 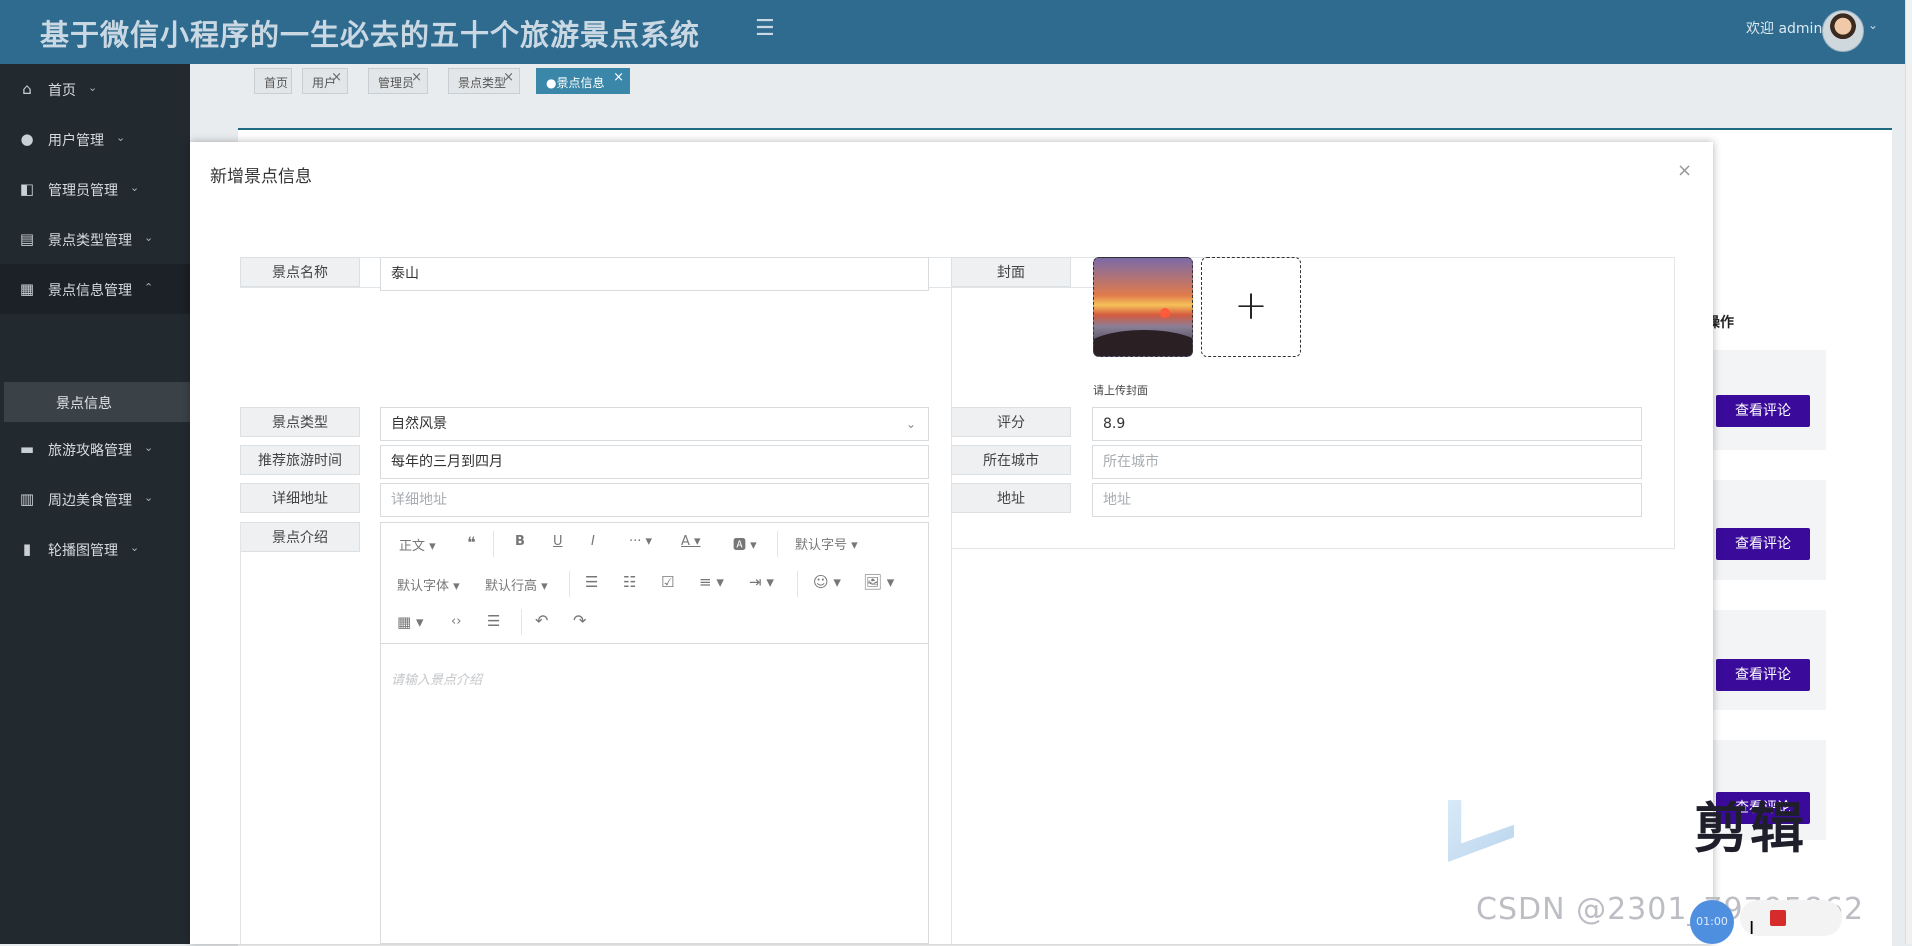 What do you see at coordinates (419, 424) in the screenshot?
I see `select-value: 自然风景` at bounding box center [419, 424].